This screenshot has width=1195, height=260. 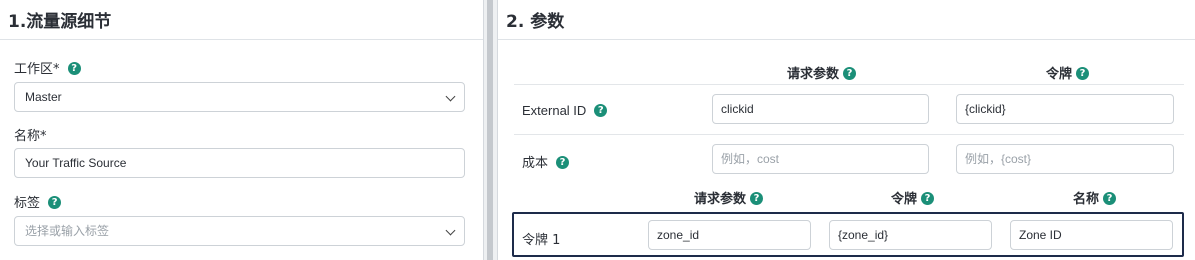 I want to click on name-label: 名称*, so click(x=30, y=136).